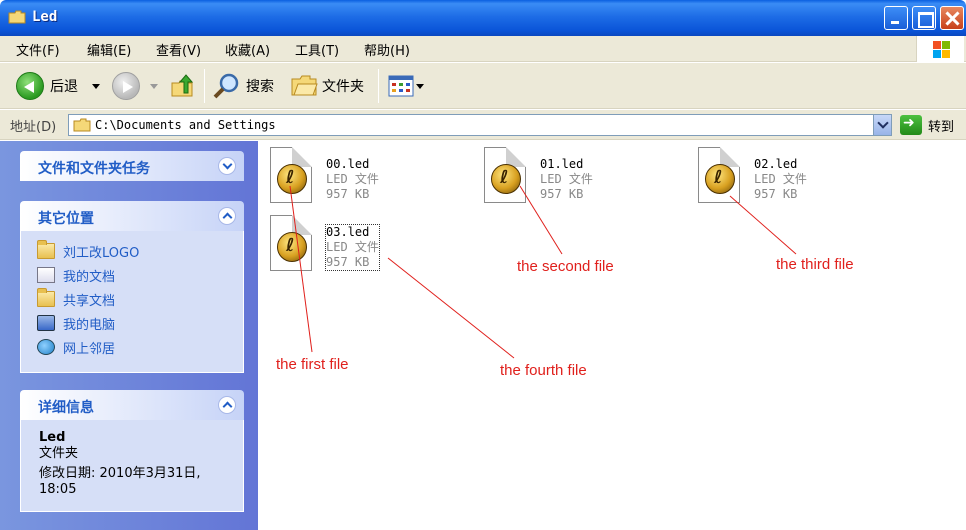  I want to click on toolbar: 后退 搜索 文件夹, so click(483, 86).